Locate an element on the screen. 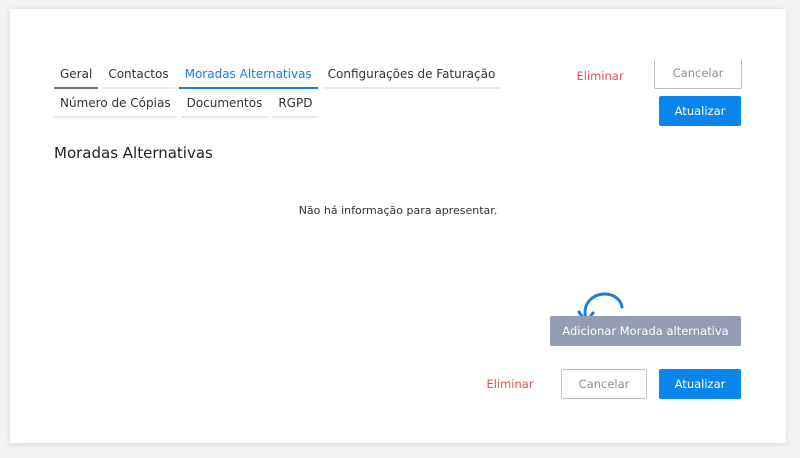  header-update-button: Atualizar is located at coordinates (700, 111).